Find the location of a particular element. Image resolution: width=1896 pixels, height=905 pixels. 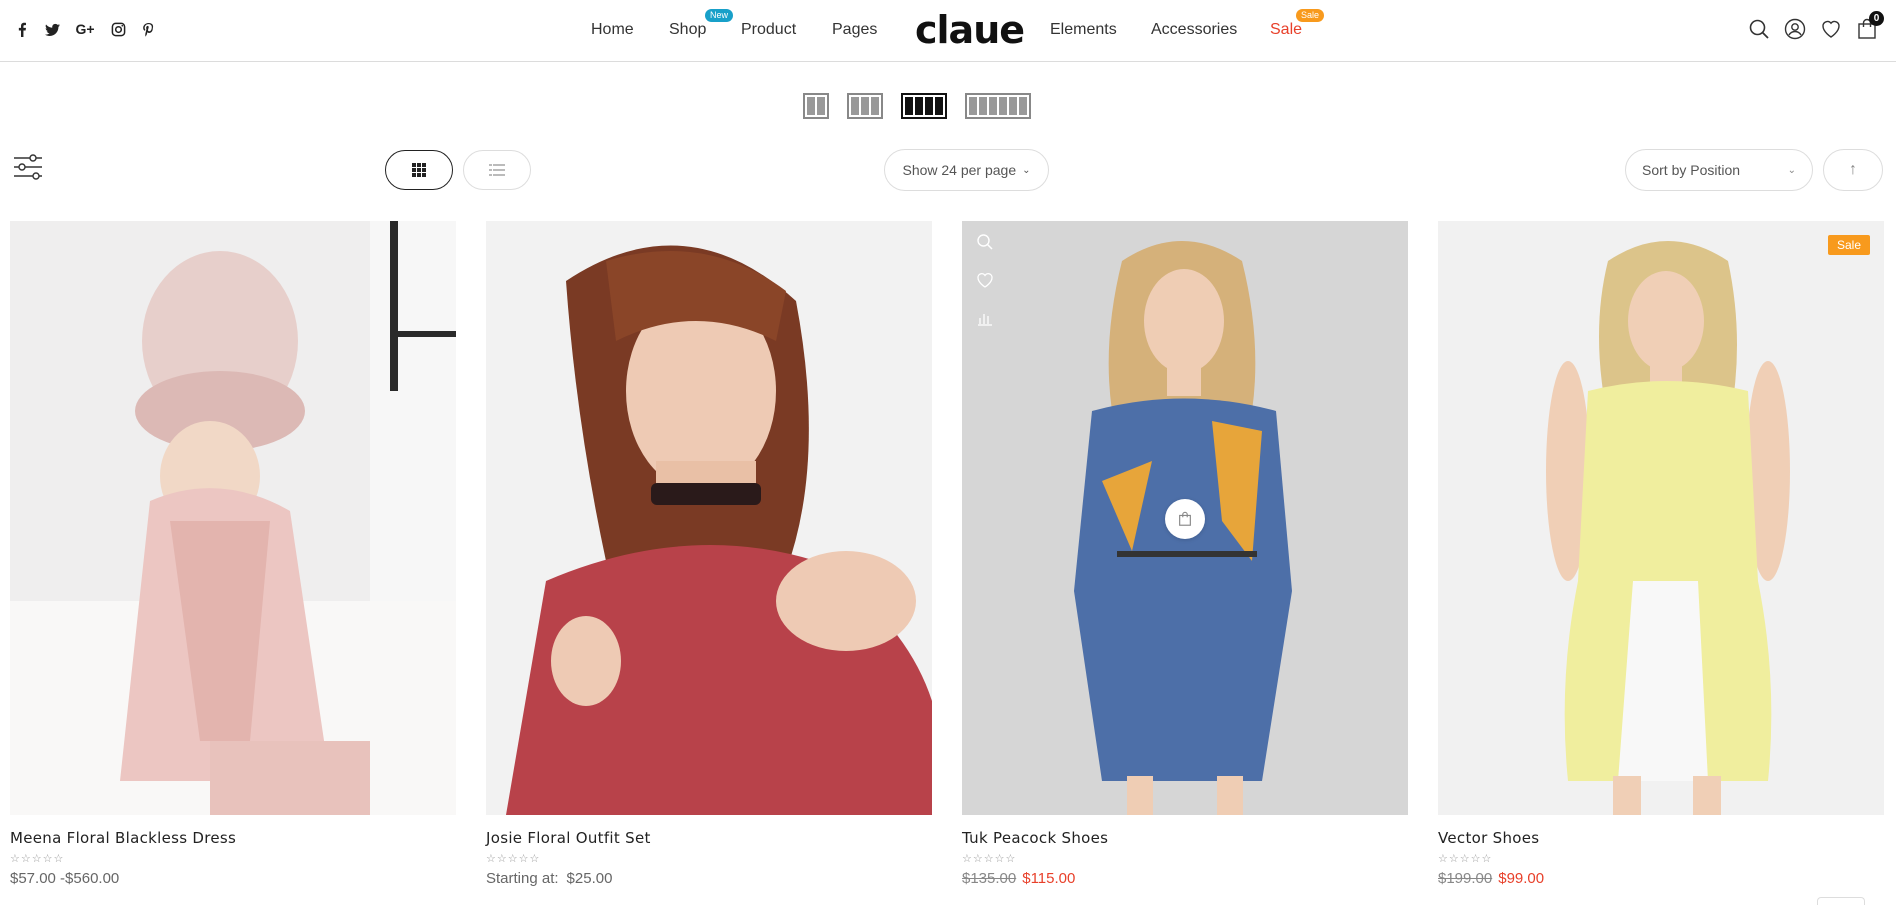

nav-elements: Elements is located at coordinates (1083, 30).